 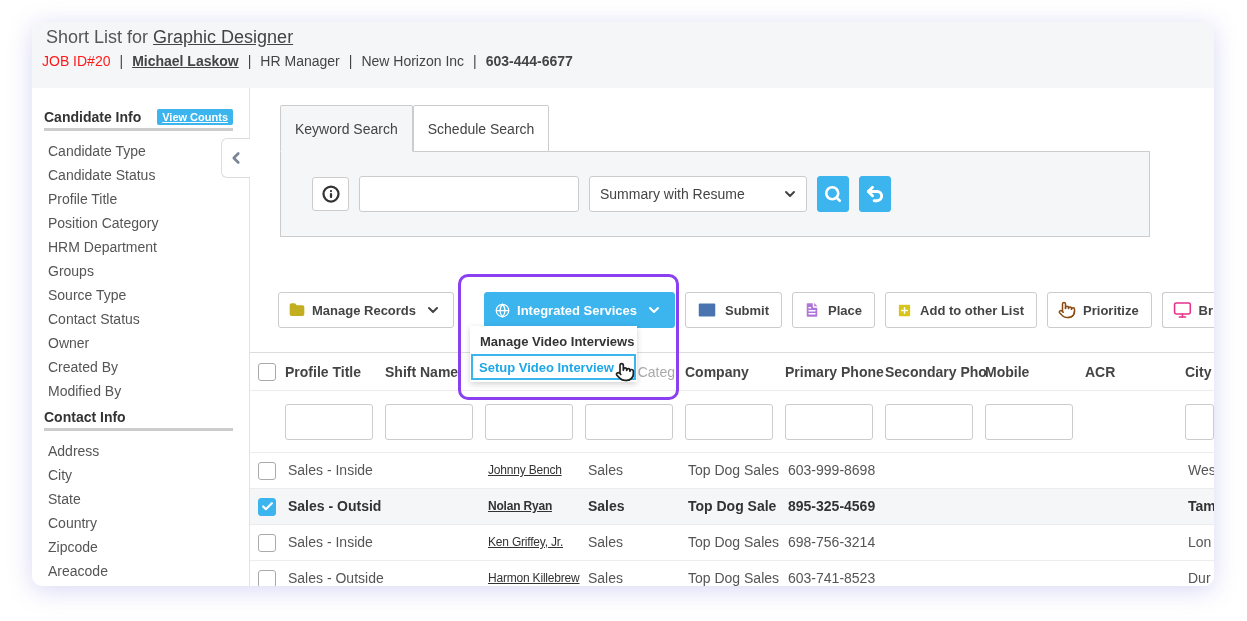 What do you see at coordinates (832, 542) in the screenshot?
I see `table-cell-text: 698-756-3214` at bounding box center [832, 542].